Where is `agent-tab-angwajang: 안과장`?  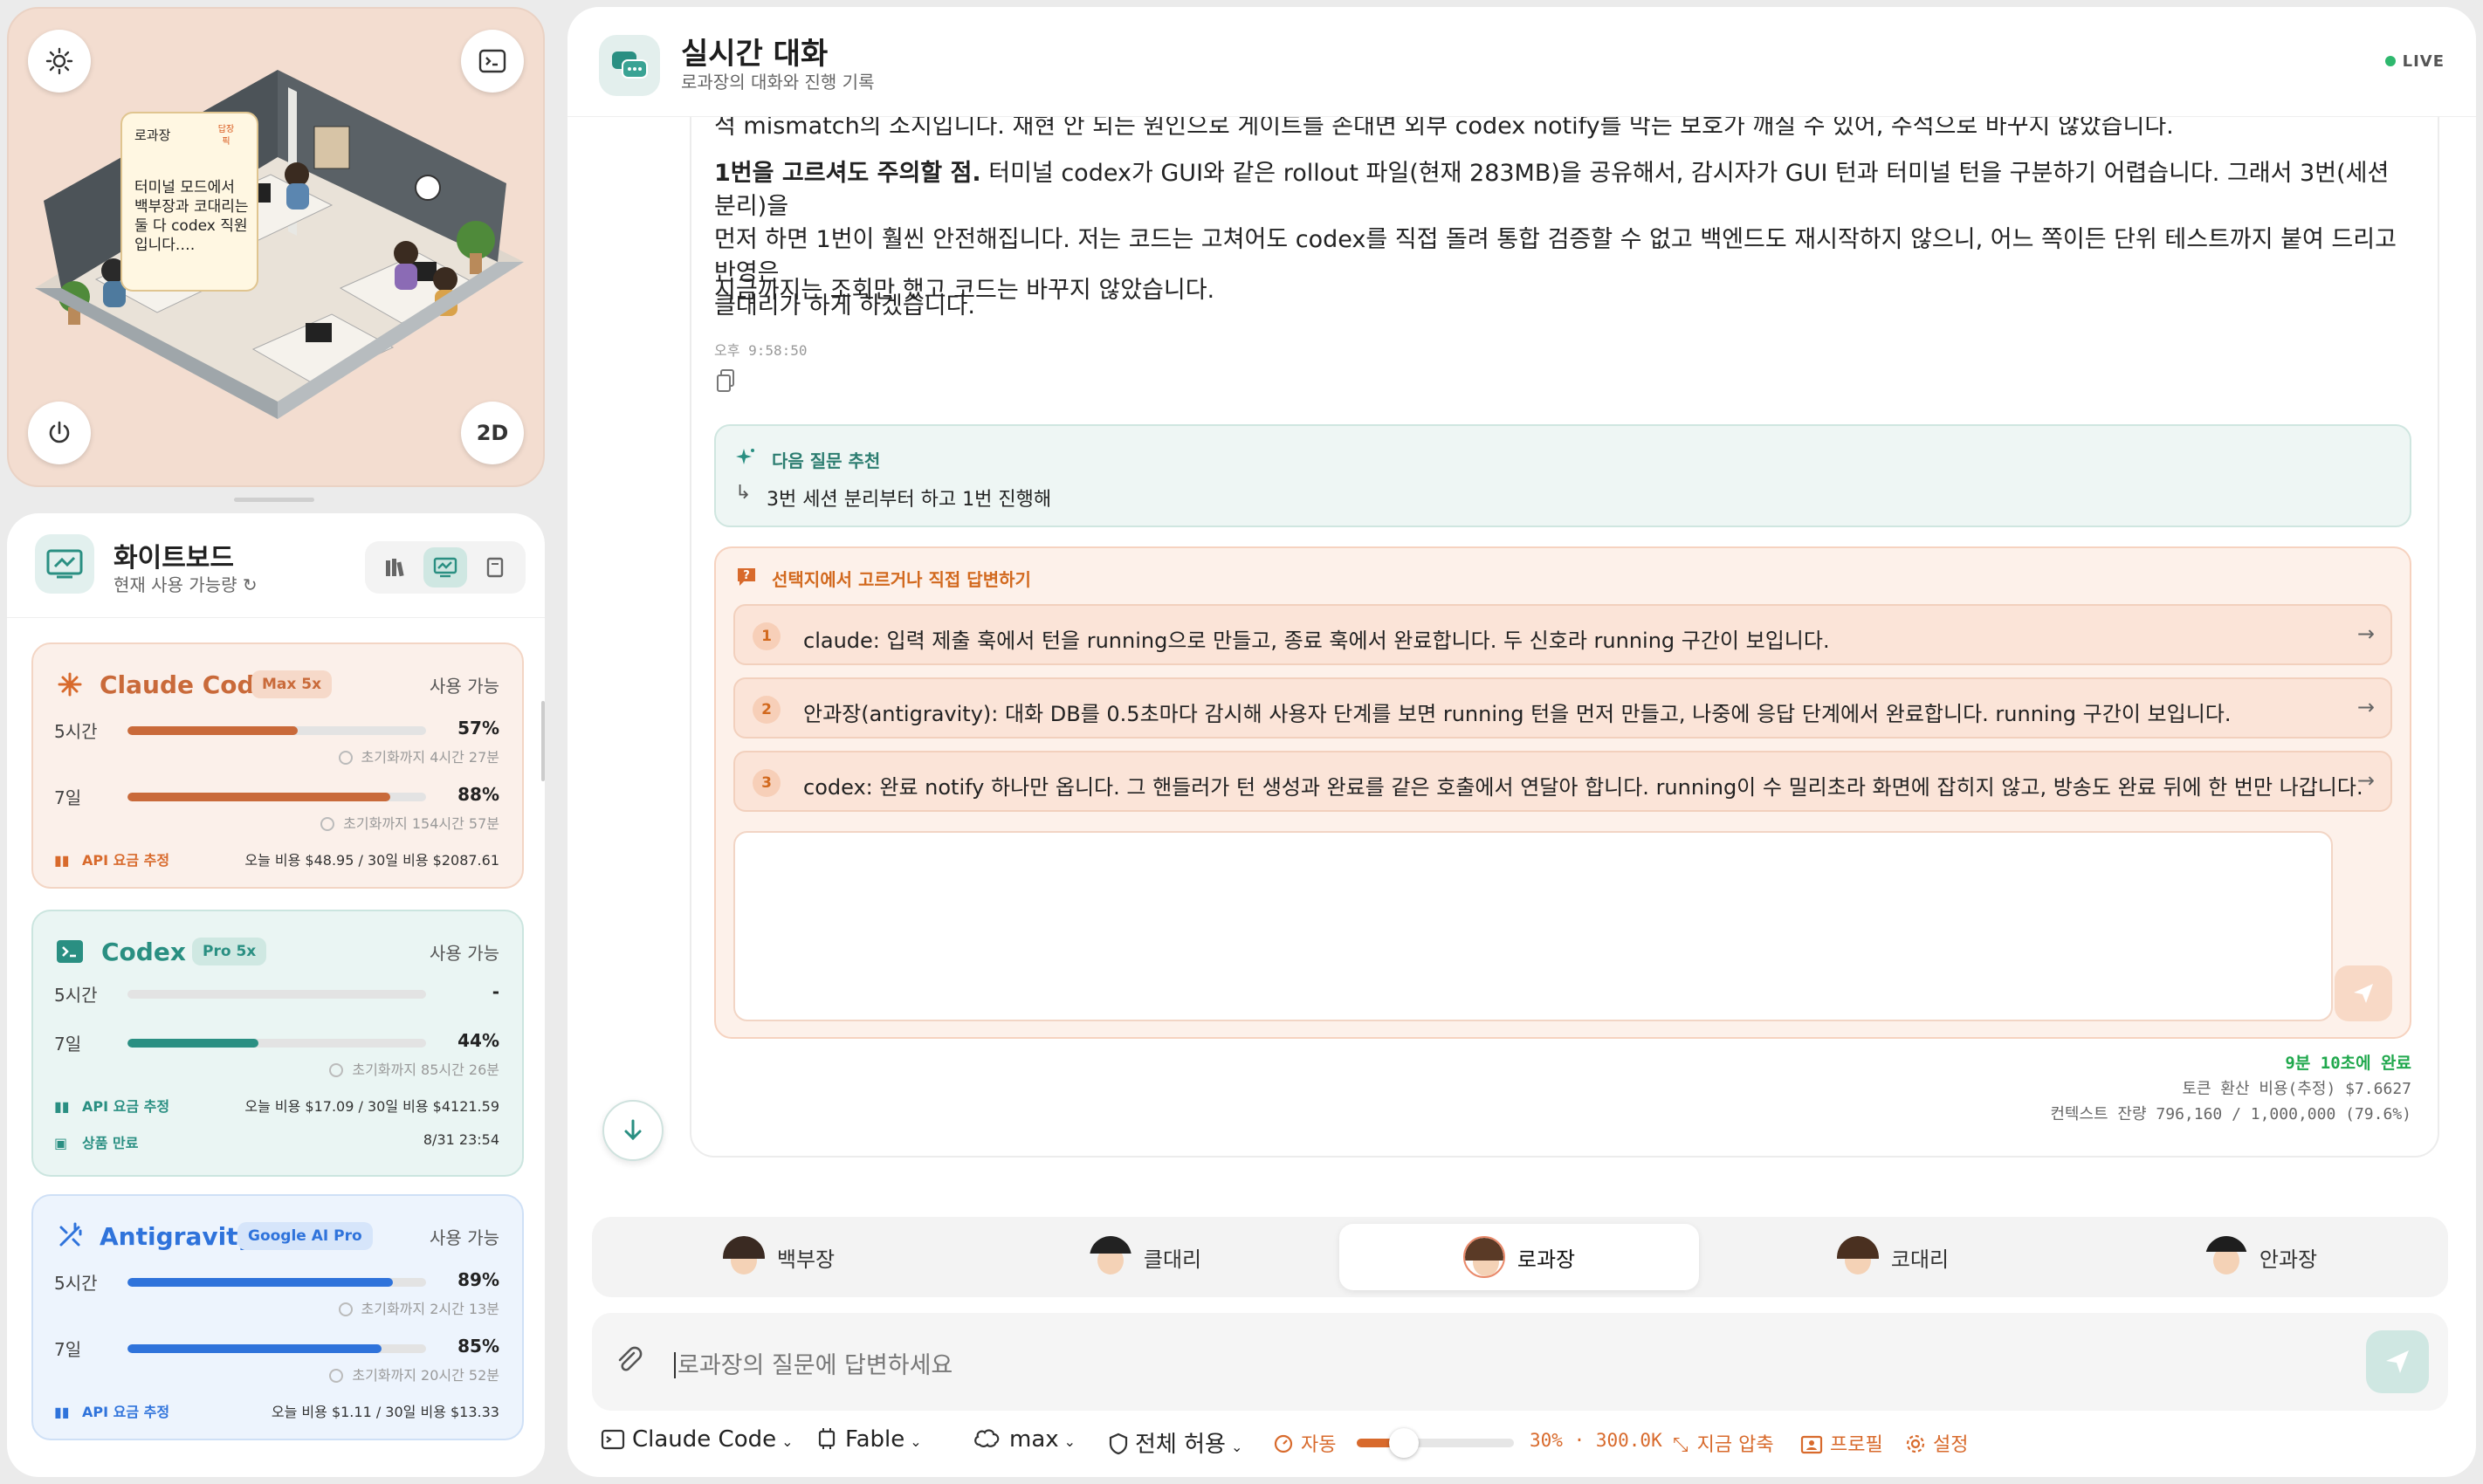 agent-tab-angwajang: 안과장 is located at coordinates (2261, 1257).